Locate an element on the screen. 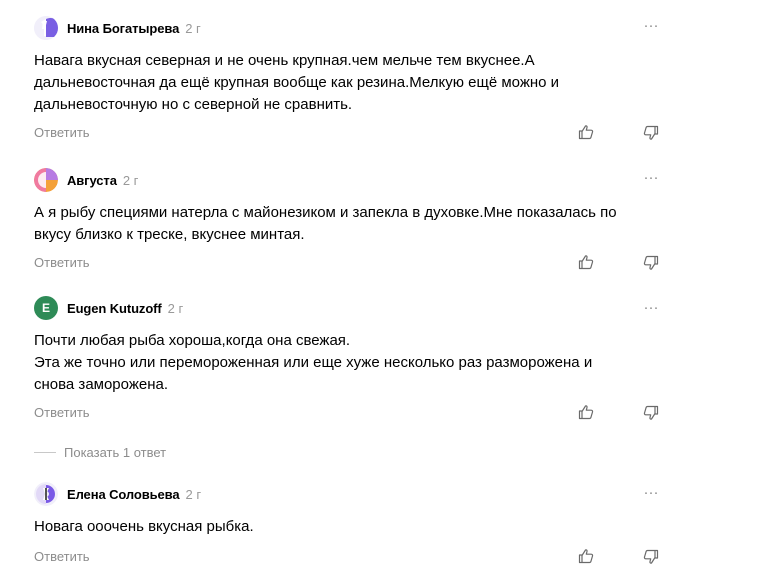  comment-text: Новага ооочень вкусная рыбка. is located at coordinates (344, 527).